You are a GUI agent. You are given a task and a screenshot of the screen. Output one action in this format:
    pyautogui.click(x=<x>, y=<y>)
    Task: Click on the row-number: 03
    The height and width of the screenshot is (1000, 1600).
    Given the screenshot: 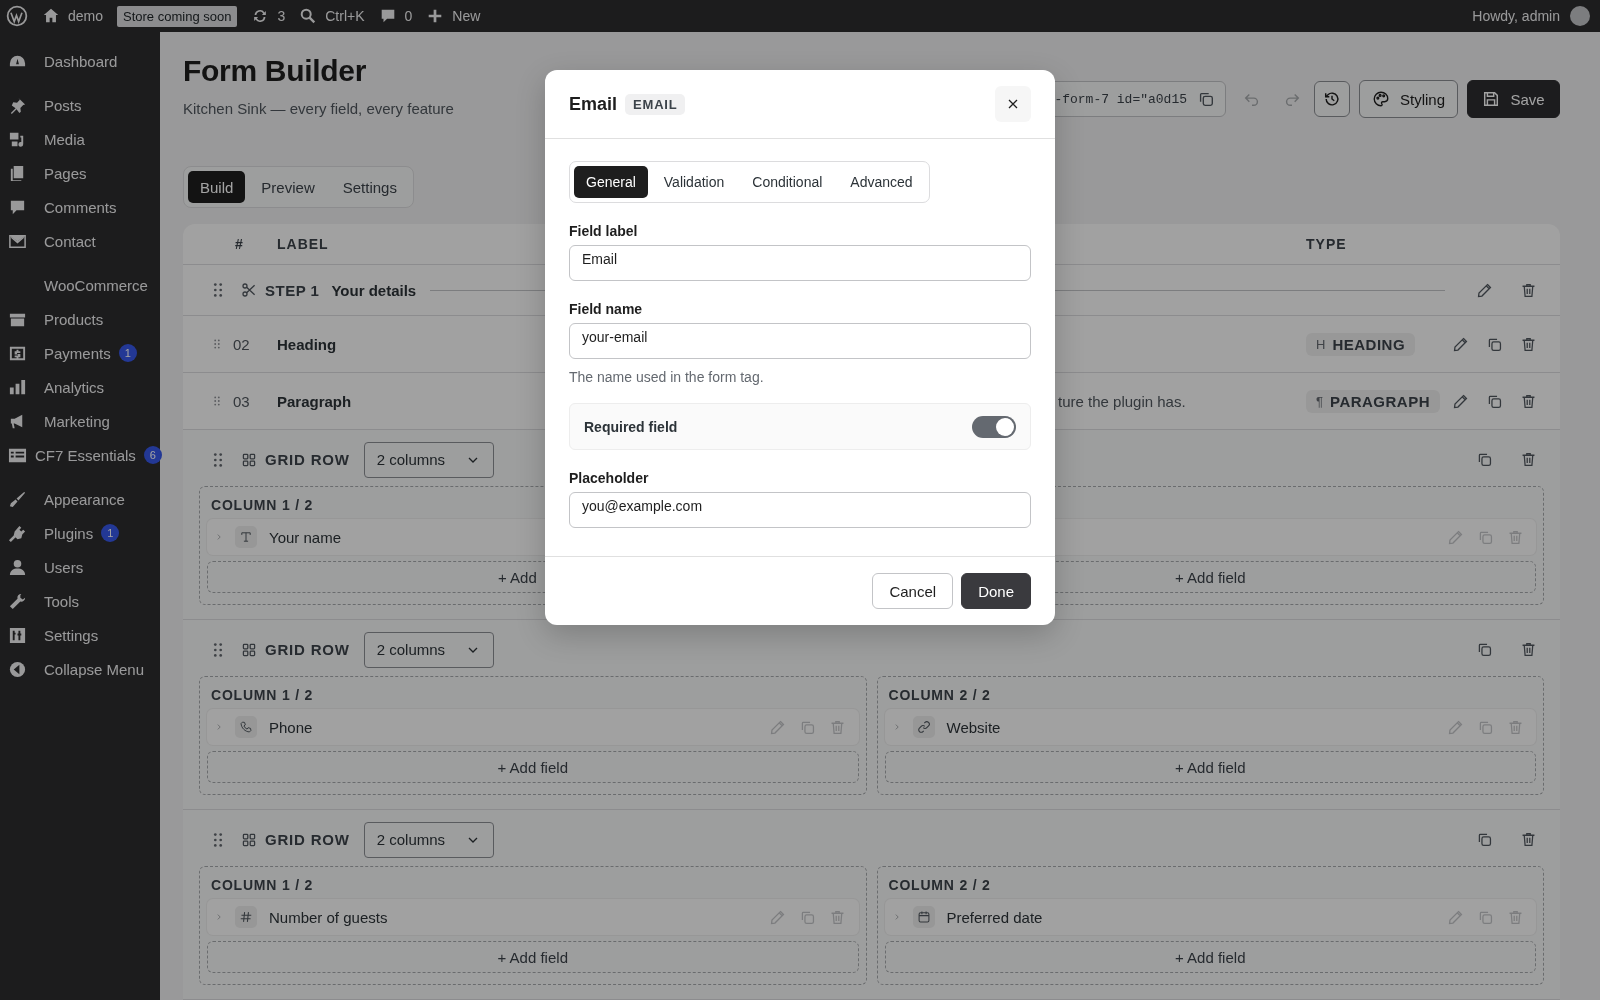 What is the action you would take?
    pyautogui.click(x=241, y=401)
    